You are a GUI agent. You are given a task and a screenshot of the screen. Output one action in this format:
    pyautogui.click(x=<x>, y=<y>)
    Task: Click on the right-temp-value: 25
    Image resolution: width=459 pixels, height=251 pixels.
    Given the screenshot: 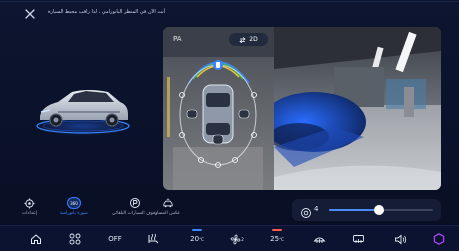 What is the action you would take?
    pyautogui.click(x=275, y=239)
    